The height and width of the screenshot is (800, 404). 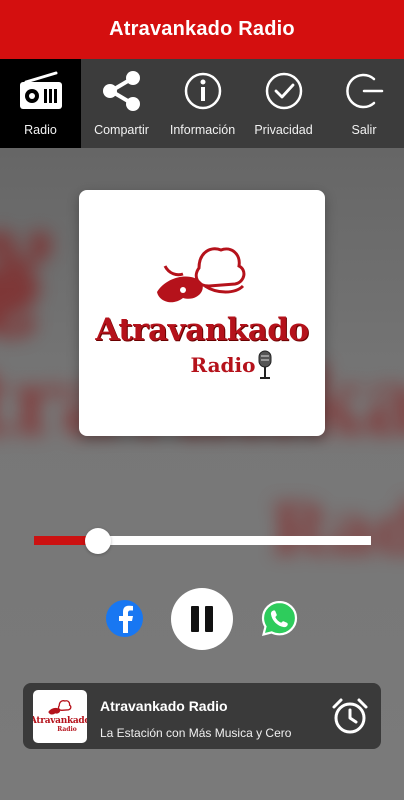 What do you see at coordinates (203, 91) in the screenshot?
I see `info-icon` at bounding box center [203, 91].